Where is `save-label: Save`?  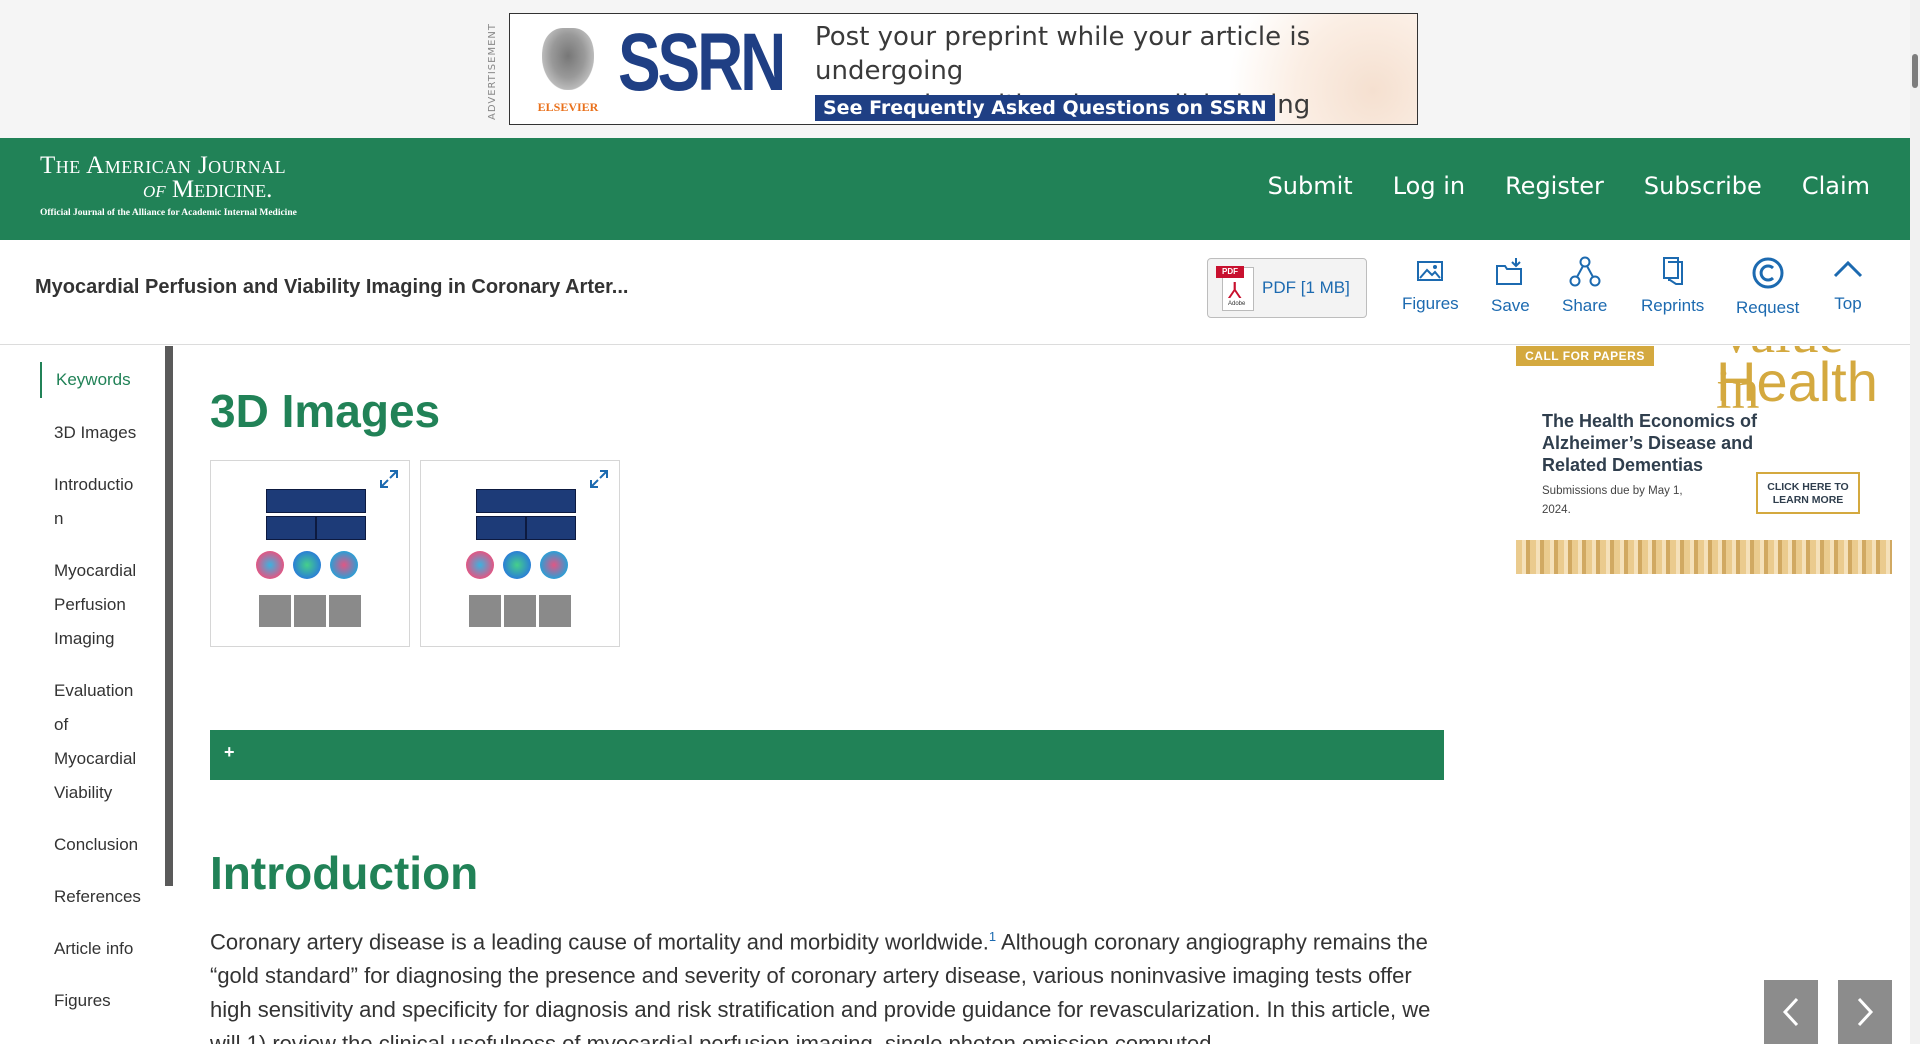 save-label: Save is located at coordinates (1510, 305).